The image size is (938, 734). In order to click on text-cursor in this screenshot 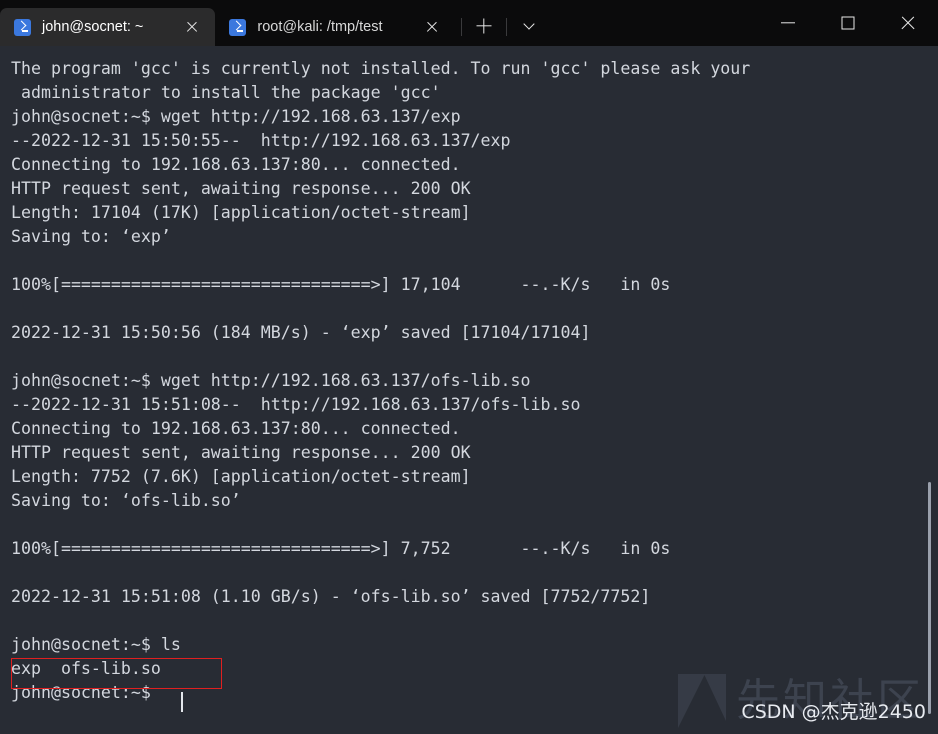, I will do `click(182, 702)`.